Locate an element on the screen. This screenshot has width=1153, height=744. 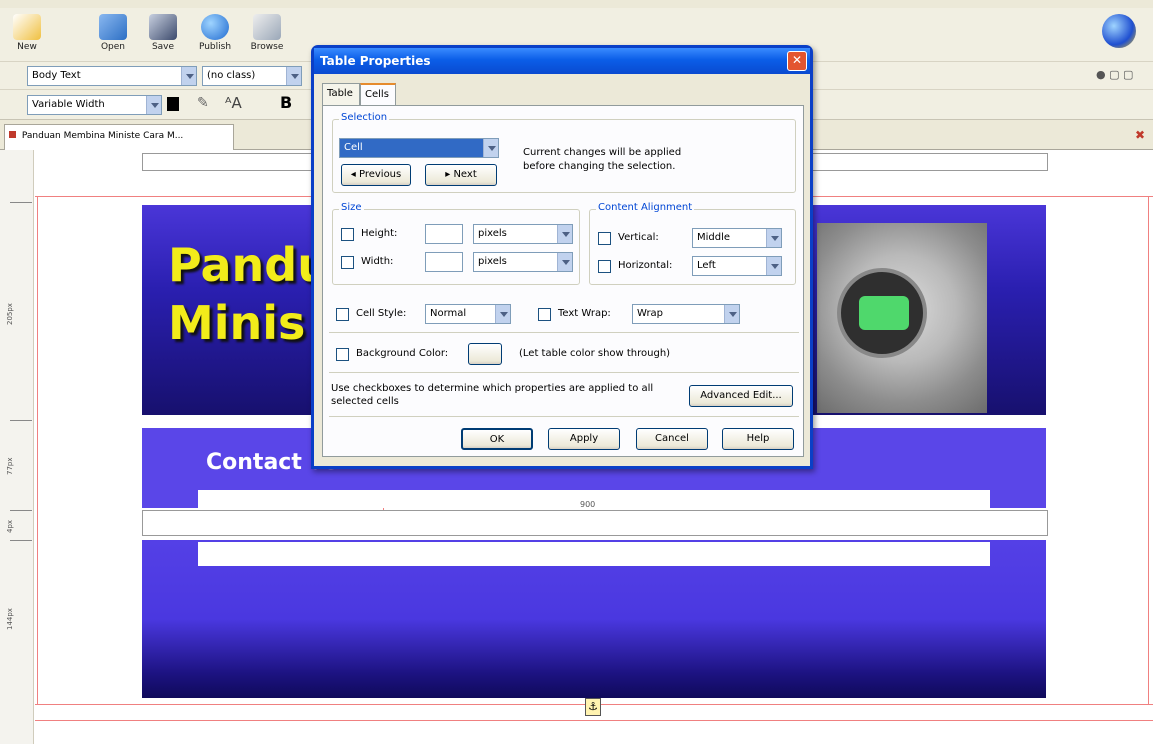
cell-style-checkbox is located at coordinates (342, 314).